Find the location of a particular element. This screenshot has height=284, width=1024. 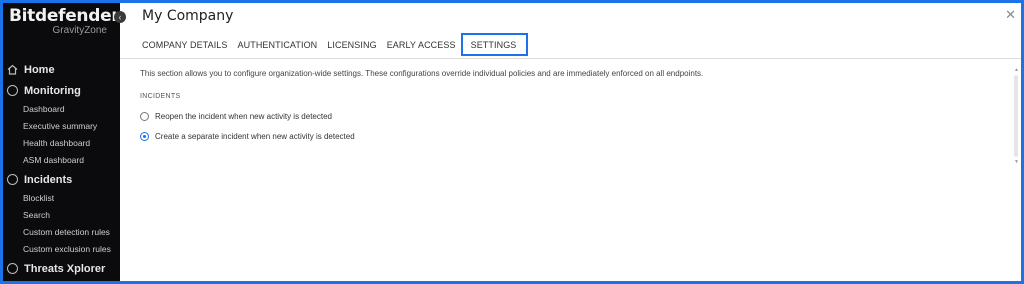

sidebar-item-label: Incidents is located at coordinates (48, 179).